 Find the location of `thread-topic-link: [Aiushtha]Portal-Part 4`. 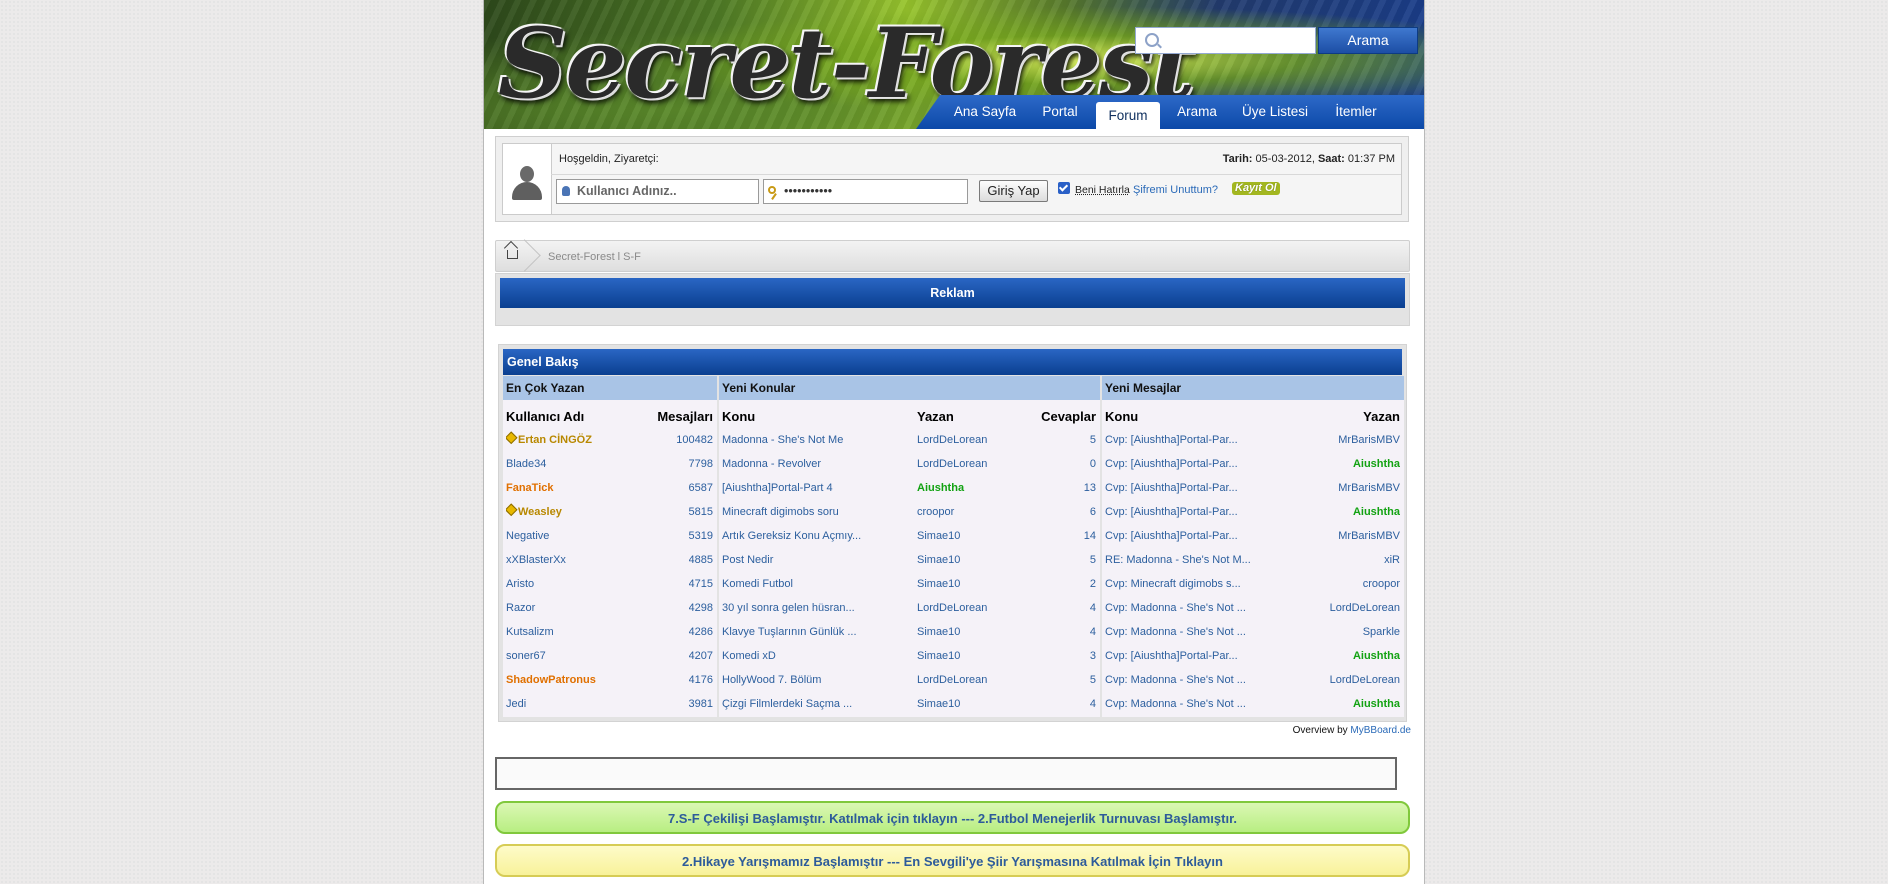

thread-topic-link: [Aiushtha]Portal-Part 4 is located at coordinates (817, 488).